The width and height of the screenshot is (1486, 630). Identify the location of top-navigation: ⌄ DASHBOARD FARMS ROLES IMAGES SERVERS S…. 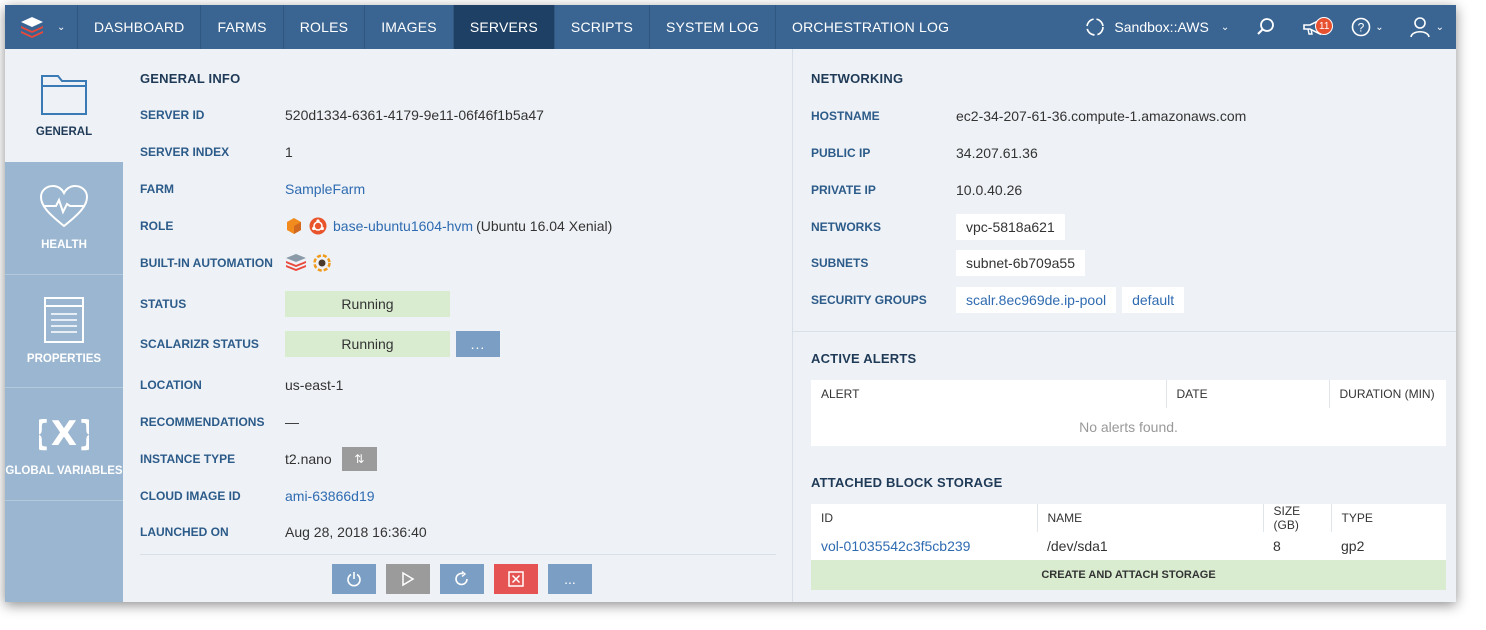
(730, 27).